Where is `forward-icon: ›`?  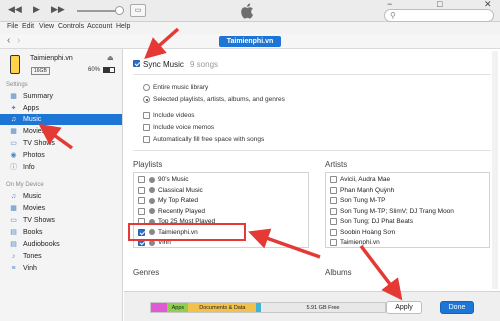
forward-icon: › is located at coordinates (18, 40).